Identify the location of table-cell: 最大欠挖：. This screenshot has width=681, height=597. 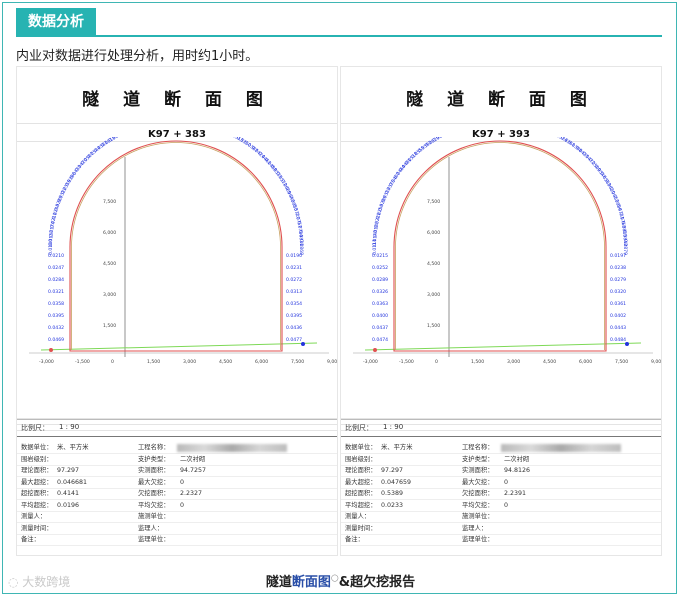
(478, 482).